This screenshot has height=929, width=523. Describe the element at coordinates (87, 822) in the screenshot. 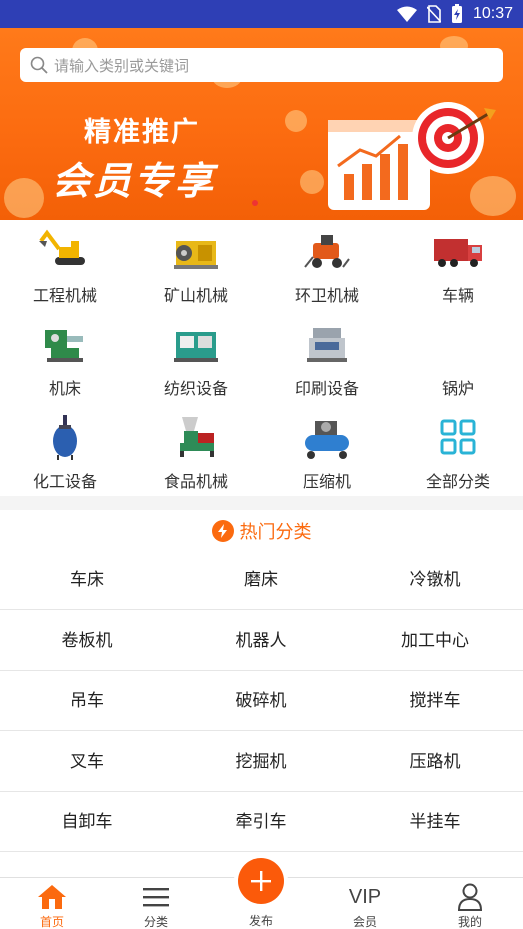

I see `hot-item: 自卸车` at that location.